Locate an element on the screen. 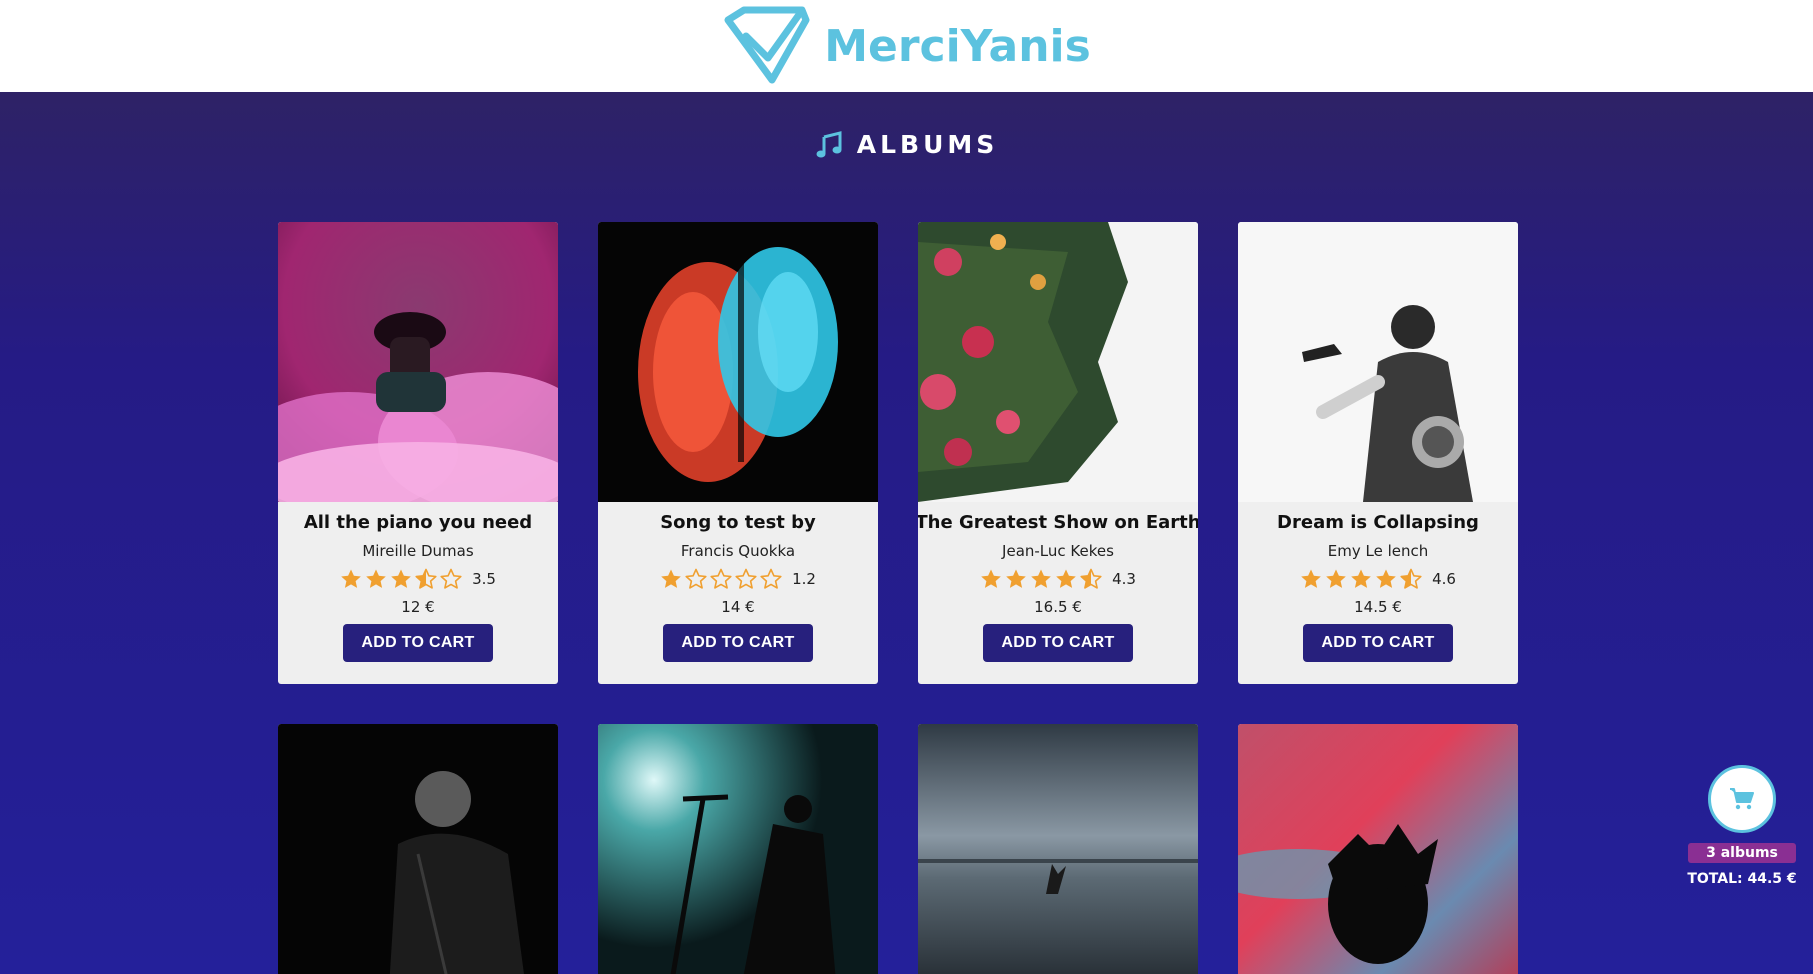 The width and height of the screenshot is (1813, 974). cart-widget: 3 albums TOTAL: 44.5 € is located at coordinates (1742, 826).